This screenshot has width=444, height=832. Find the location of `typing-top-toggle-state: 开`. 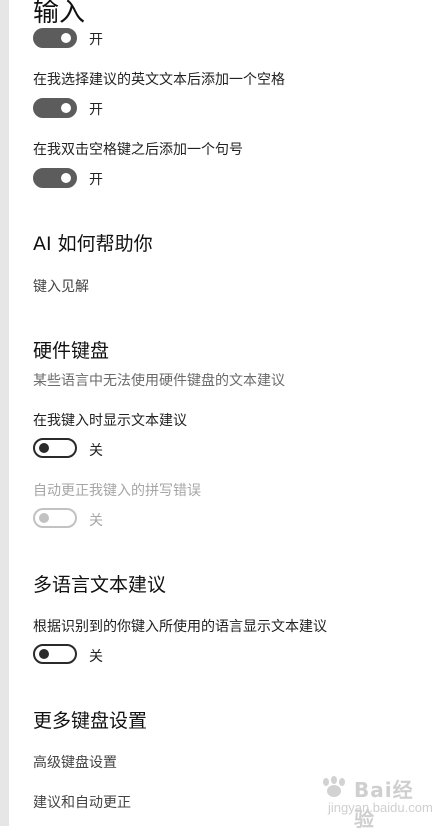

typing-top-toggle-state: 开 is located at coordinates (96, 40).